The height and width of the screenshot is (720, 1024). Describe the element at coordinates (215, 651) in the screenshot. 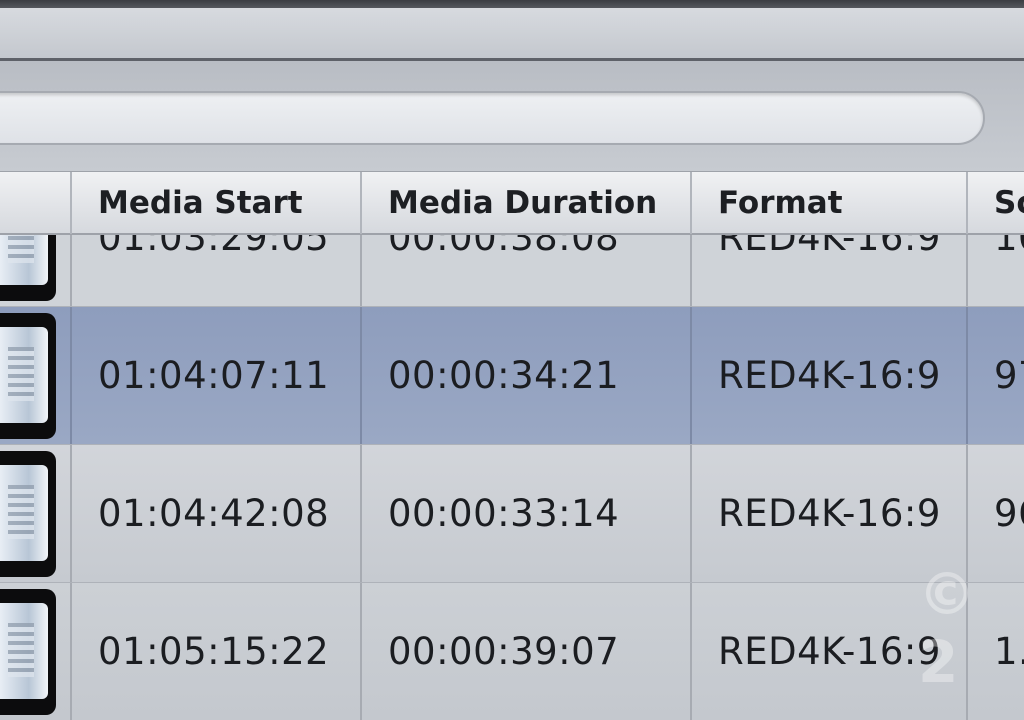

I see `media-start-cell: 01:05:15:22` at that location.